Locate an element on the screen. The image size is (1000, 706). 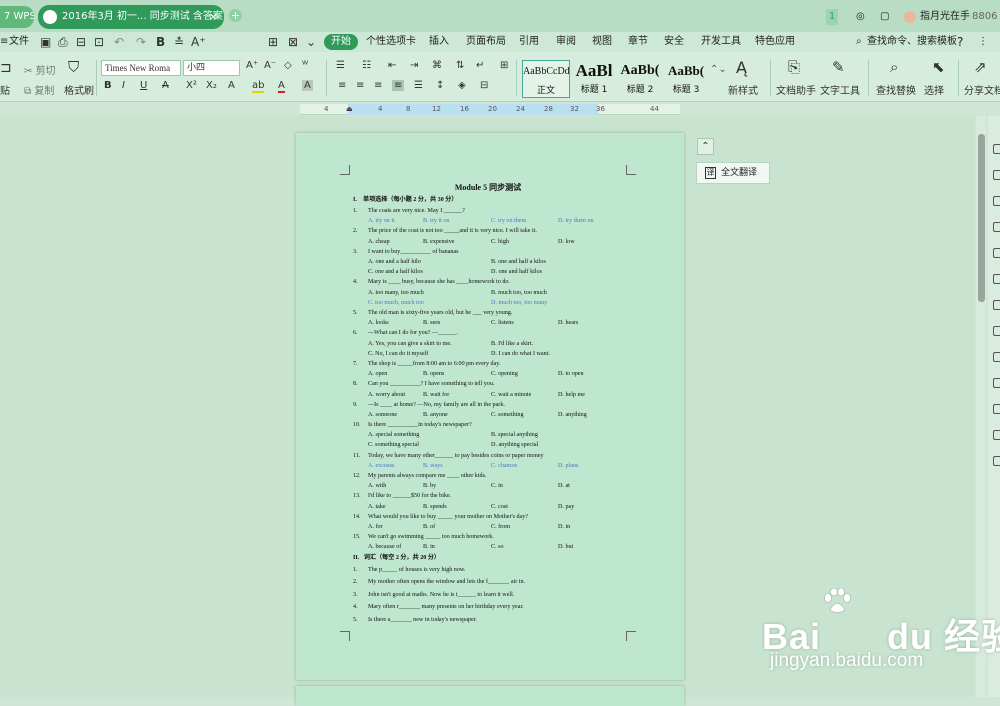
tab-view: 视图 is located at coordinates (602, 42).